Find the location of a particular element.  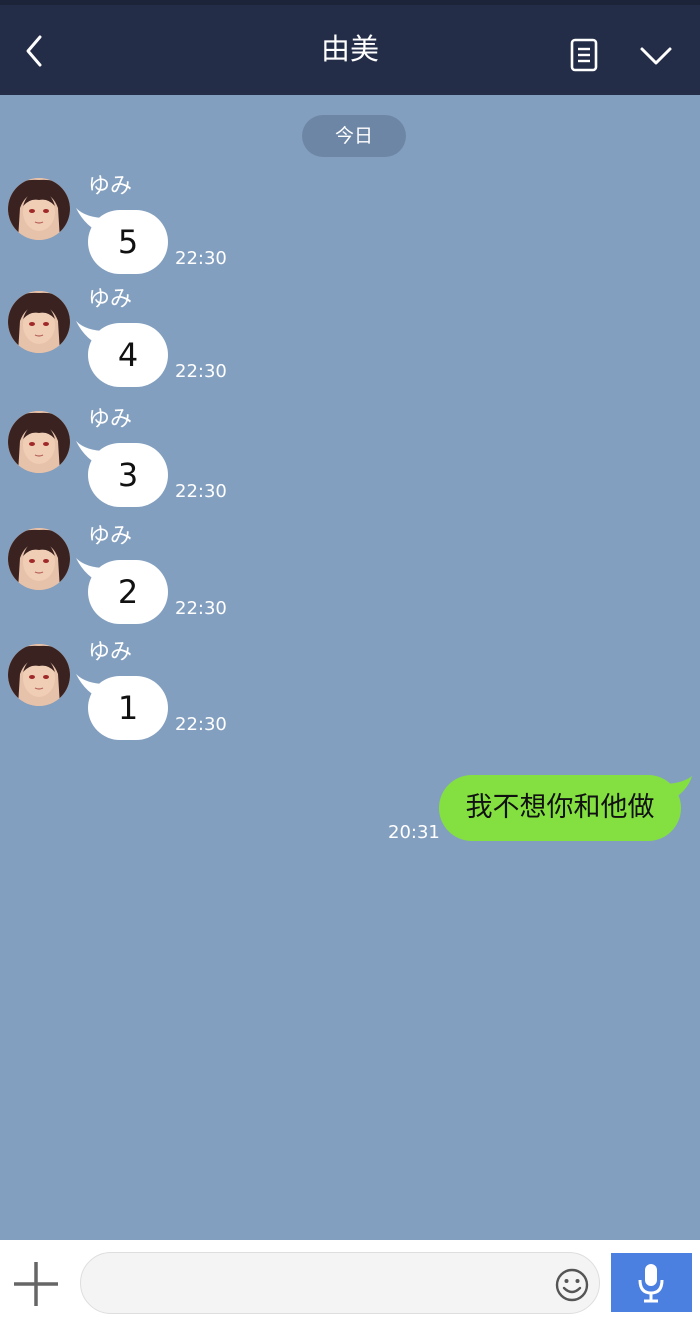

message-input is located at coordinates (340, 1283).